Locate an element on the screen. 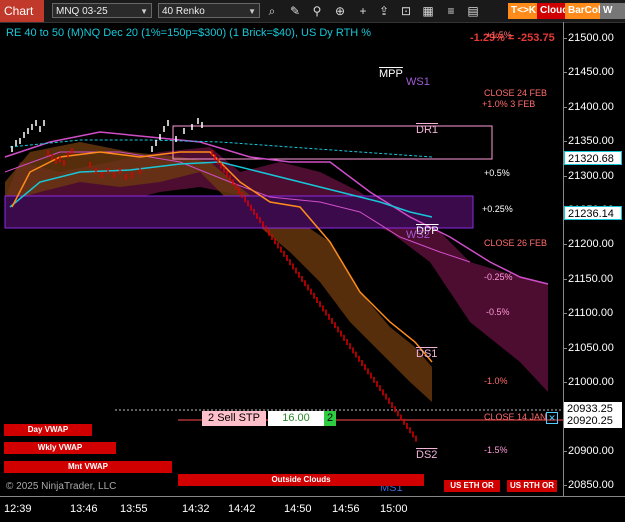 Image resolution: width=625 pixels, height=522 pixels. y-tick-label: 21350.00 is located at coordinates (591, 141).